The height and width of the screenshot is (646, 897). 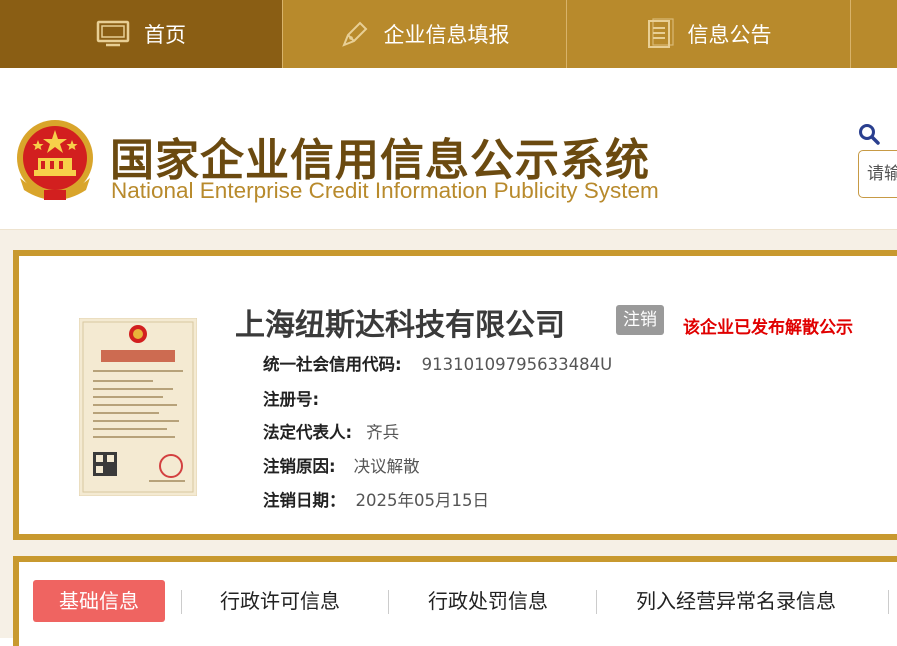 I want to click on company-name: 上海纽斯达科技有限公司, so click(x=400, y=325).